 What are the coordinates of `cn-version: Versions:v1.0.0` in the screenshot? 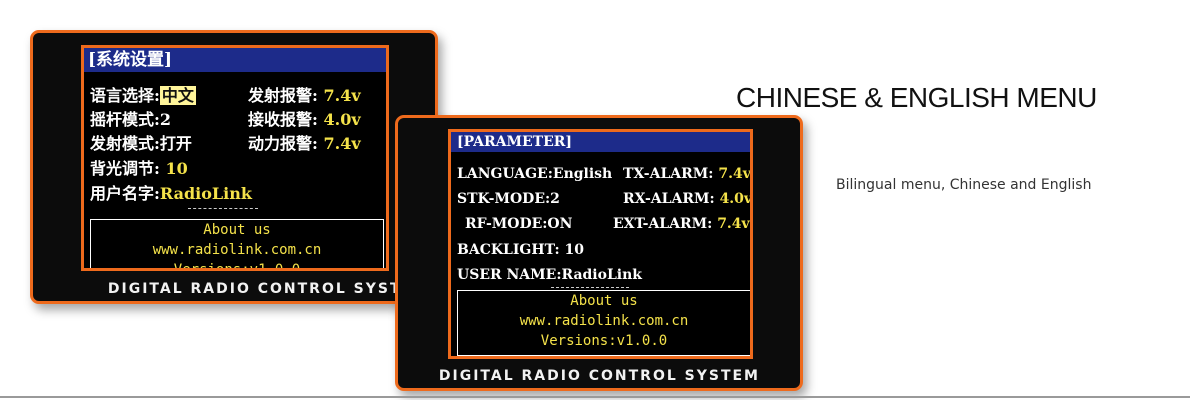 It's located at (237, 266).